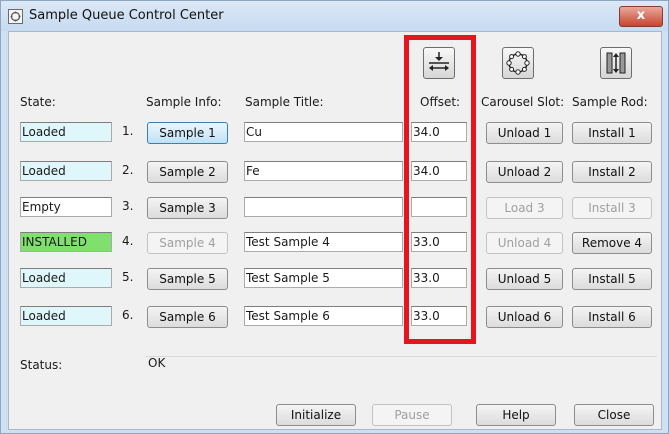 Image resolution: width=669 pixels, height=434 pixels. I want to click on carousel-slot-button: Unload 2, so click(524, 172).